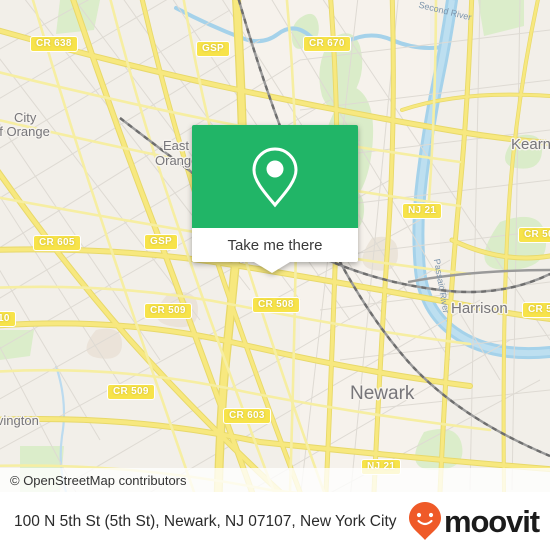 Image resolution: width=550 pixels, height=550 pixels. Describe the element at coordinates (275, 480) in the screenshot. I see `map-attribution-bar: © OpenStreetMap contributors` at that location.